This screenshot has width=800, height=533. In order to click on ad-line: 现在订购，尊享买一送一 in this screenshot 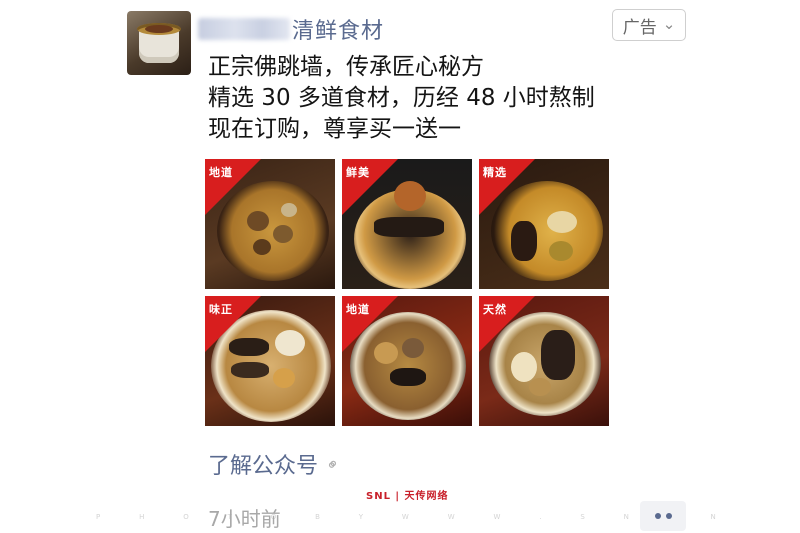, I will do `click(334, 129)`.